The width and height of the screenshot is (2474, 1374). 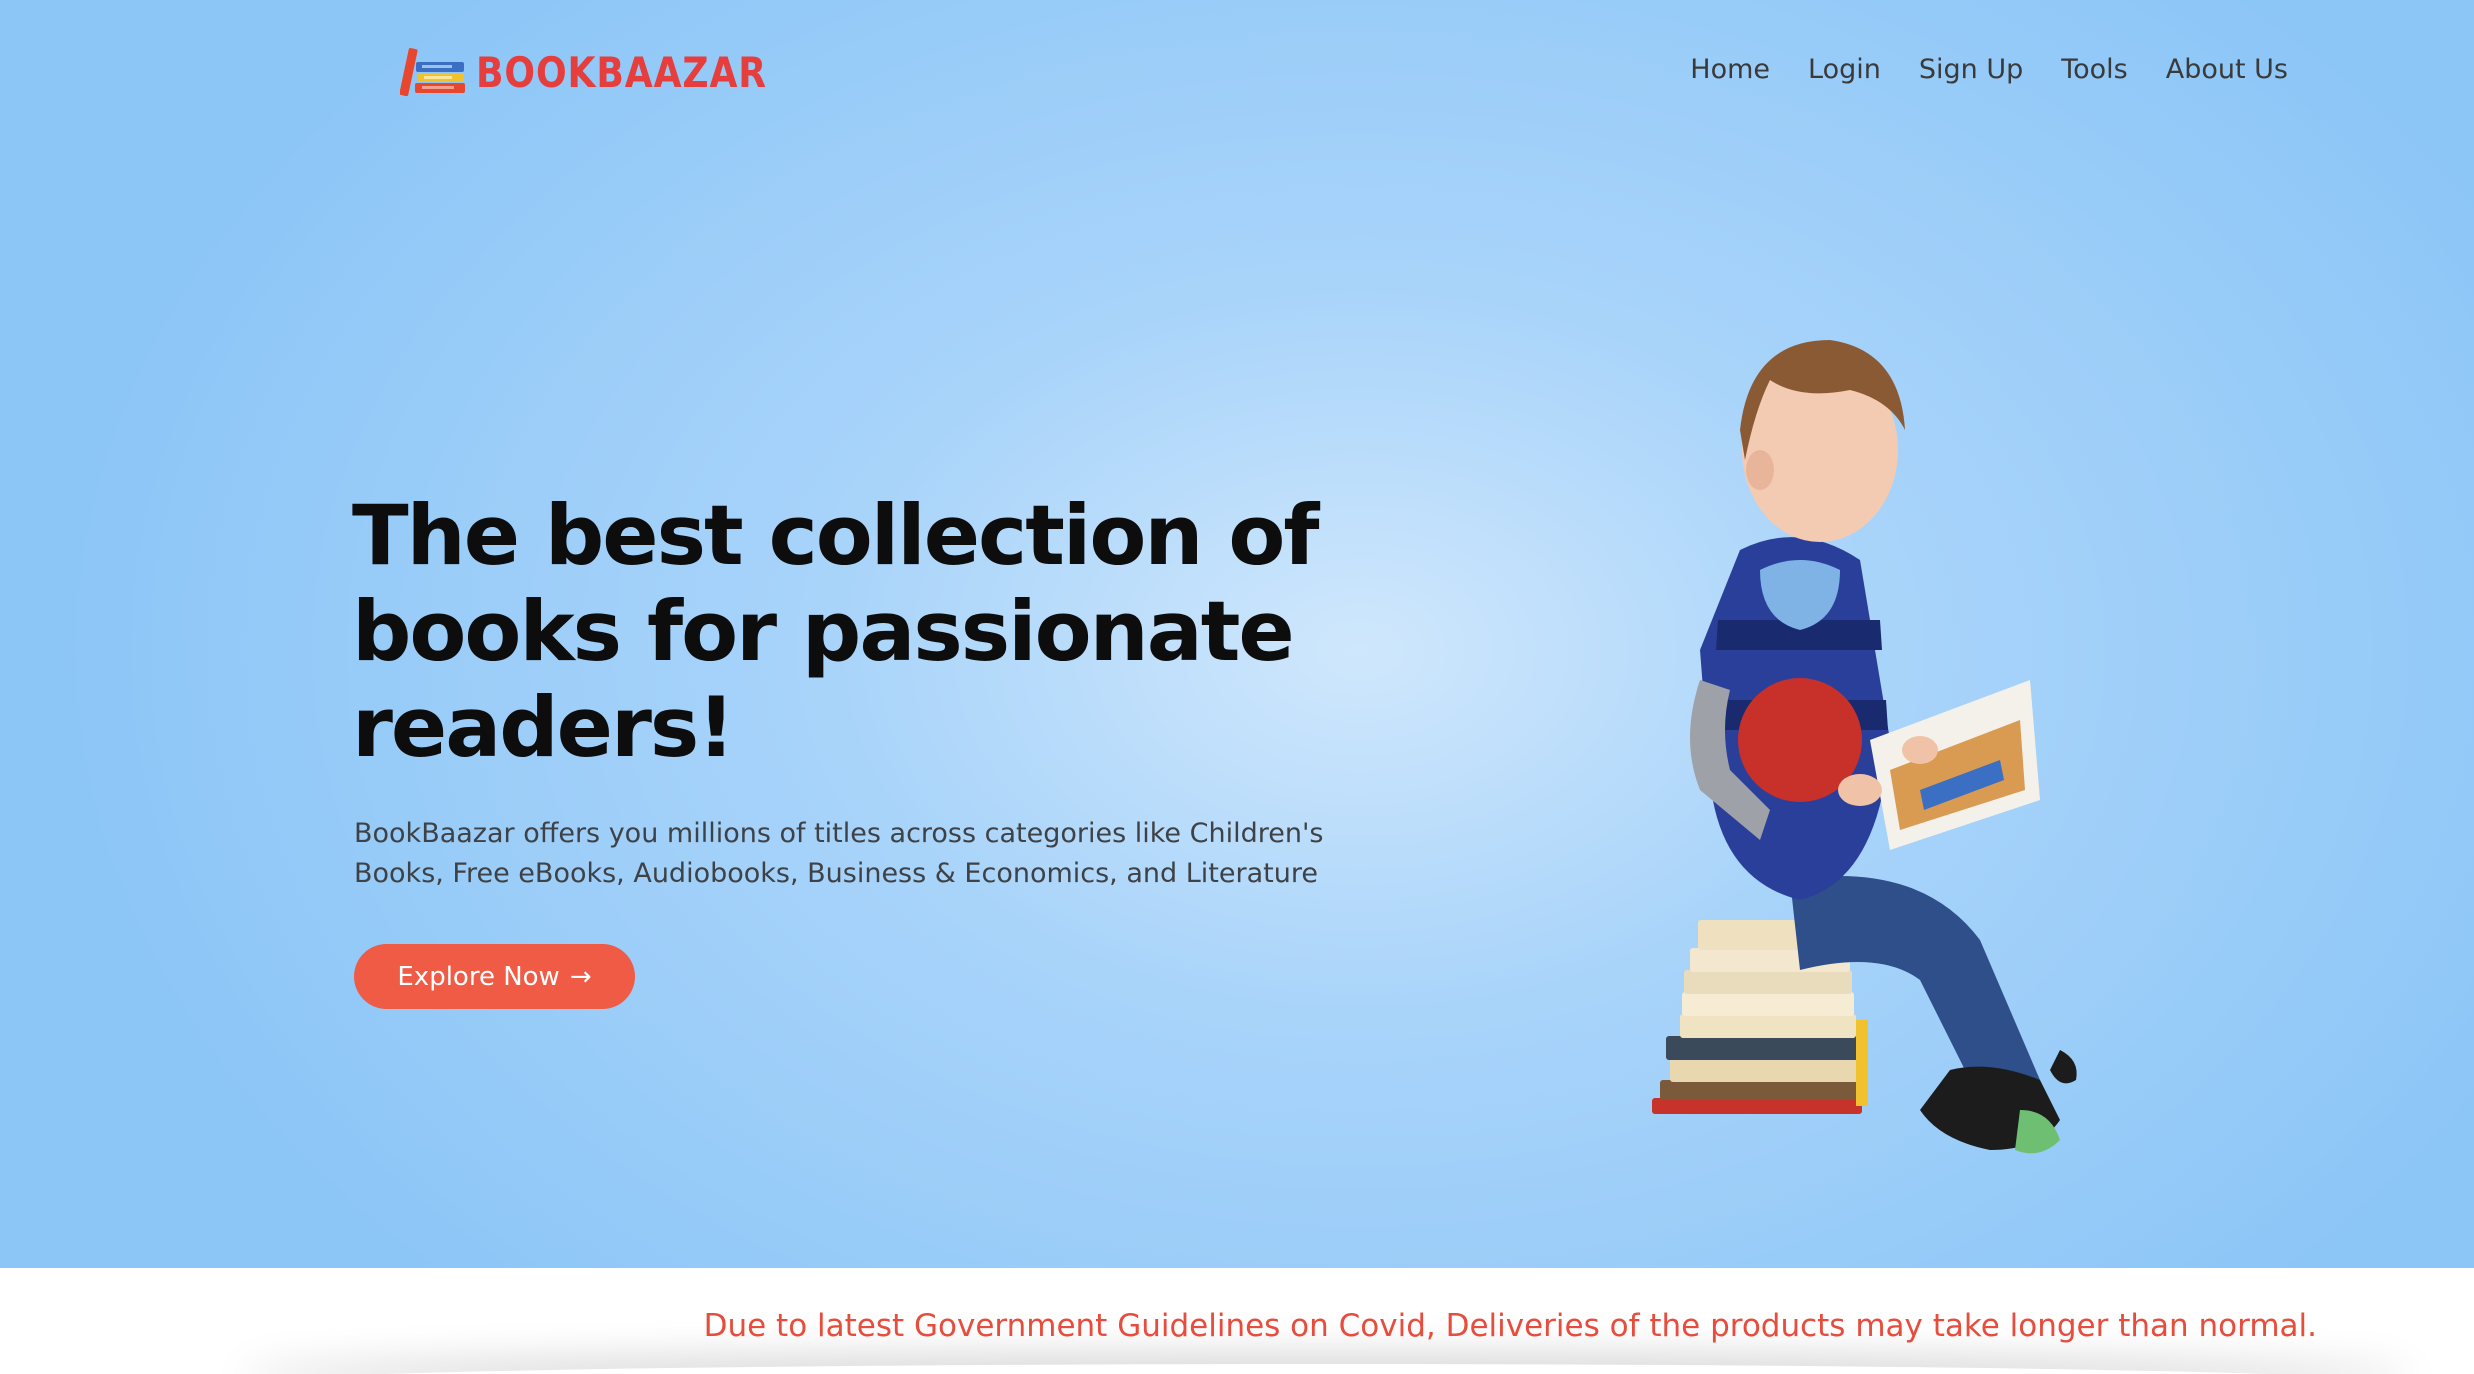 I want to click on nav-sign-up: Sign Up, so click(x=1971, y=69).